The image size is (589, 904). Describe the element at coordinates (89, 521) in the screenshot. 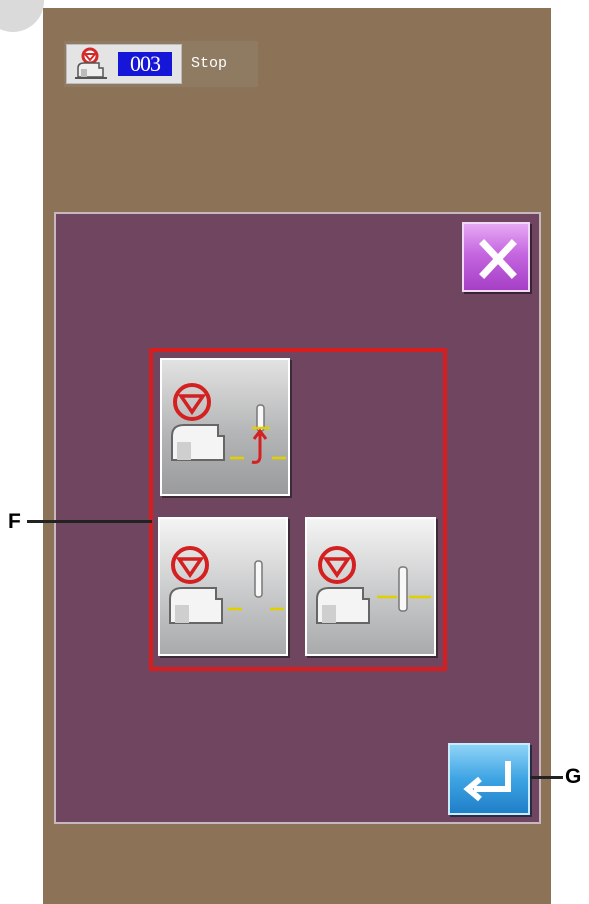

I see `callout-line-f` at that location.